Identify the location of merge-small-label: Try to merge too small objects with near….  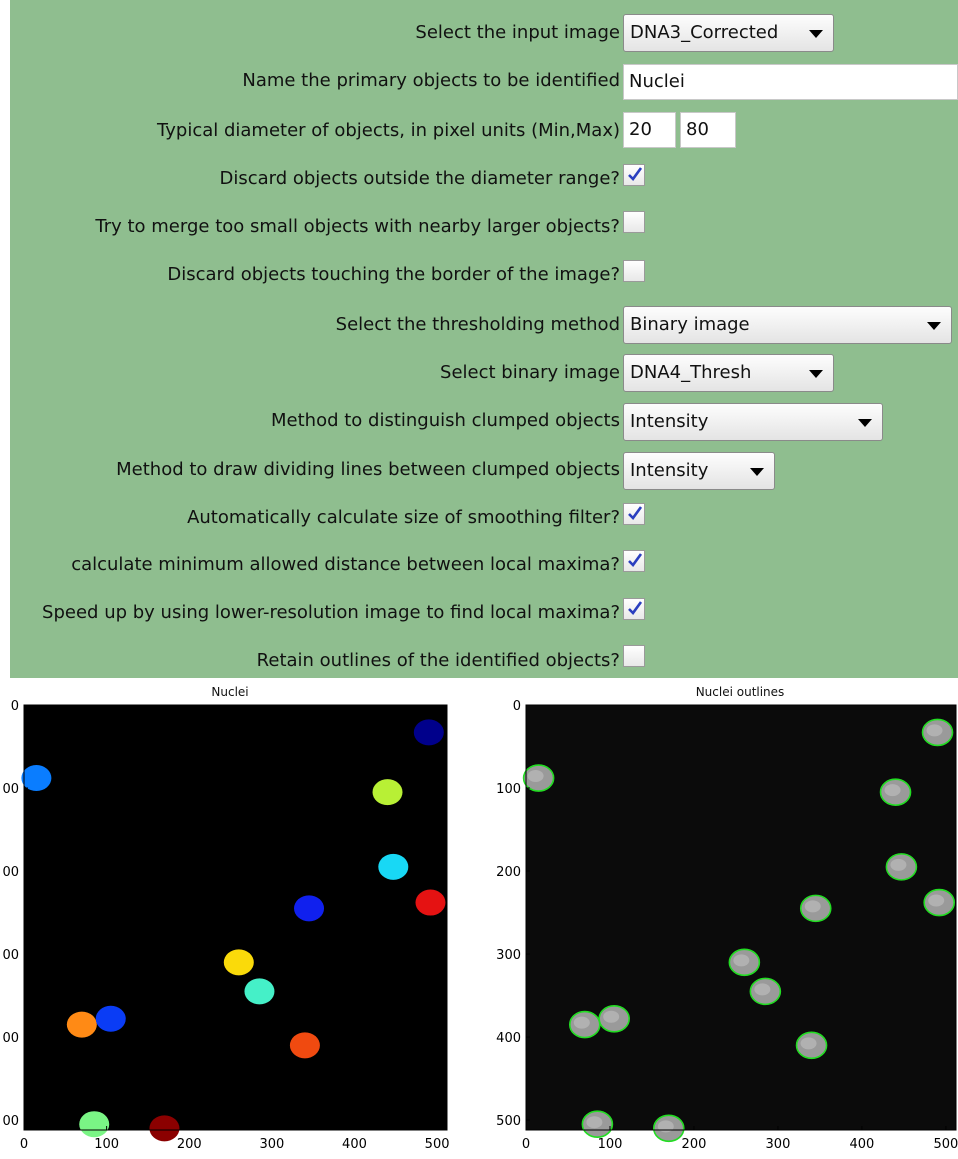
(357, 226).